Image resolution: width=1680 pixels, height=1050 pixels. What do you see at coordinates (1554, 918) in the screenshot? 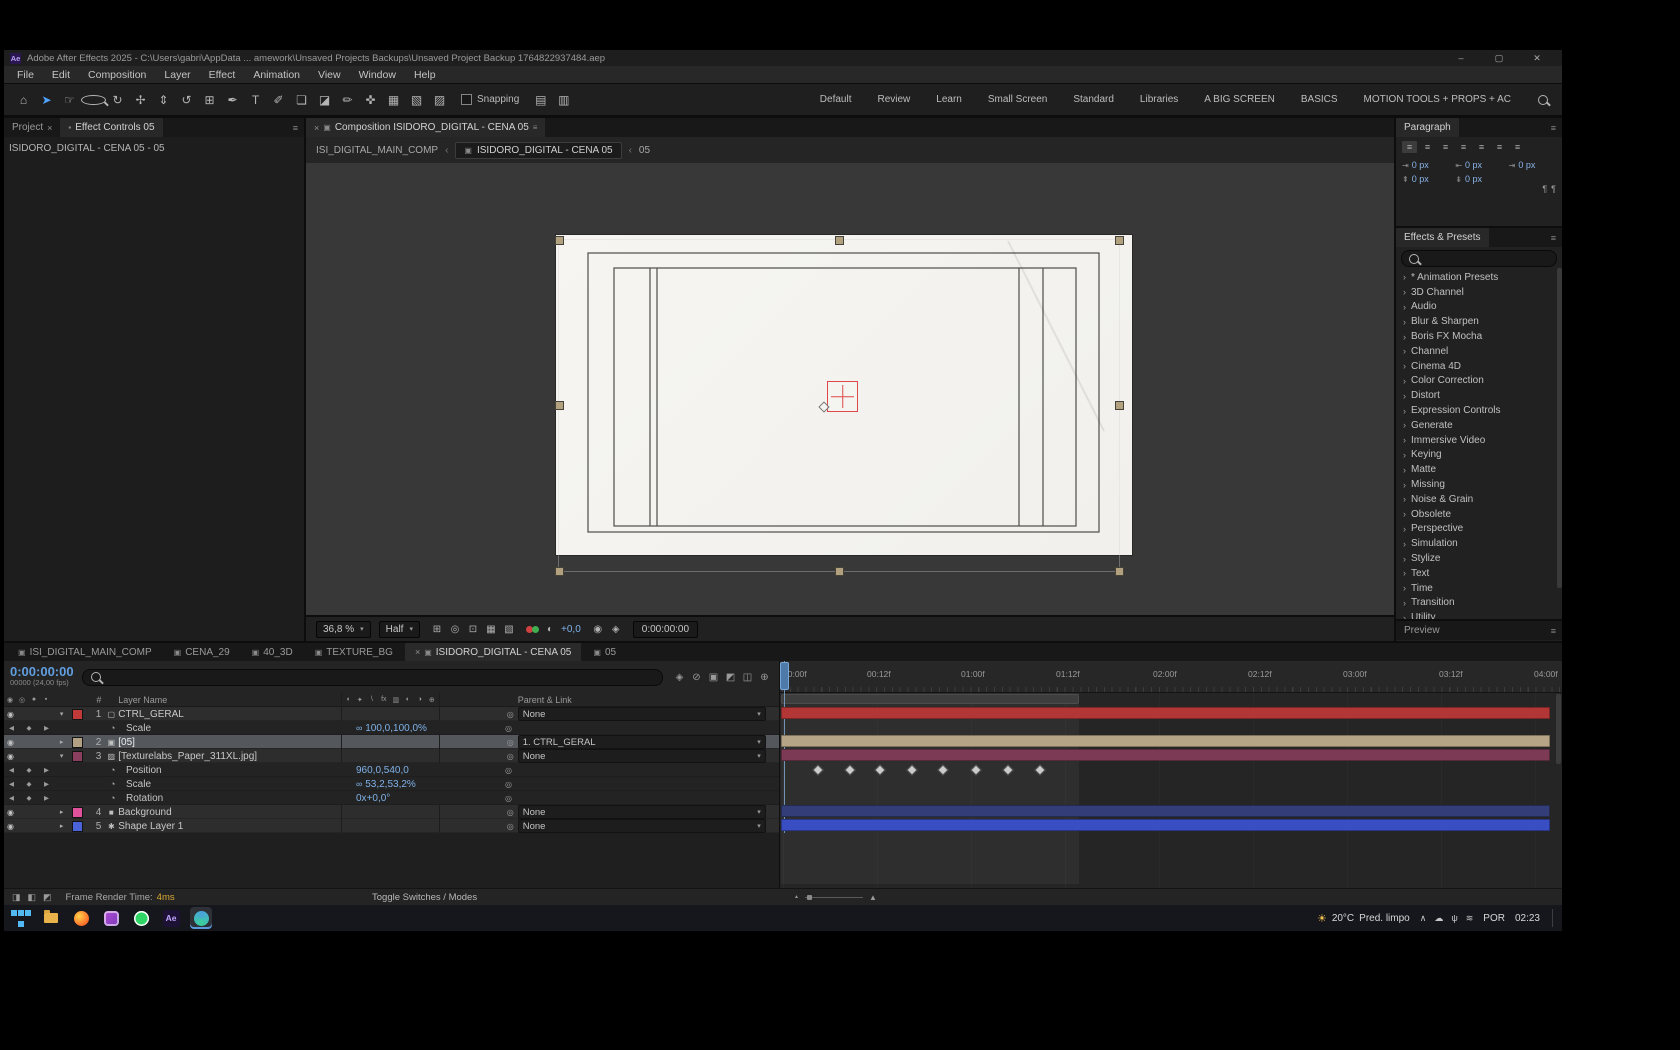
I see `show-desktop-button` at bounding box center [1554, 918].